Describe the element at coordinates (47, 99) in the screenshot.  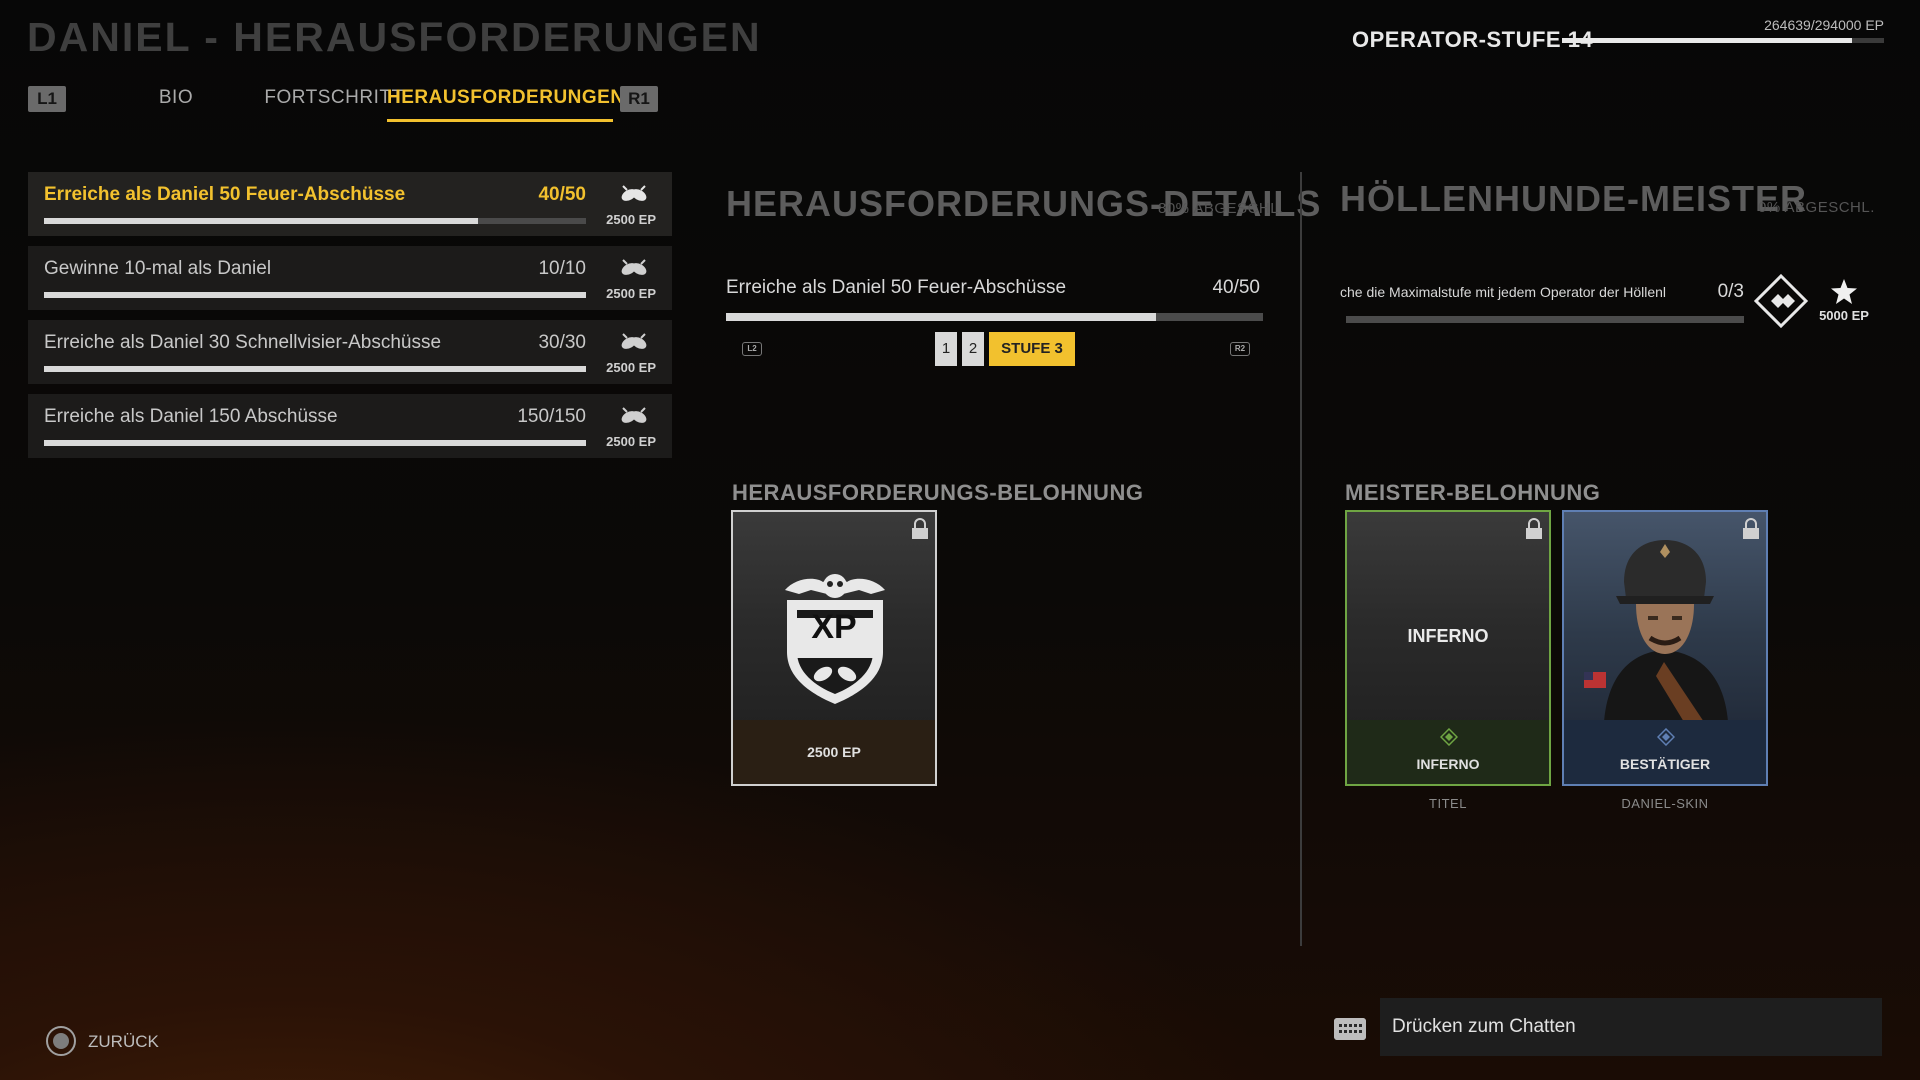
I see `l1-button-hint: L1` at that location.